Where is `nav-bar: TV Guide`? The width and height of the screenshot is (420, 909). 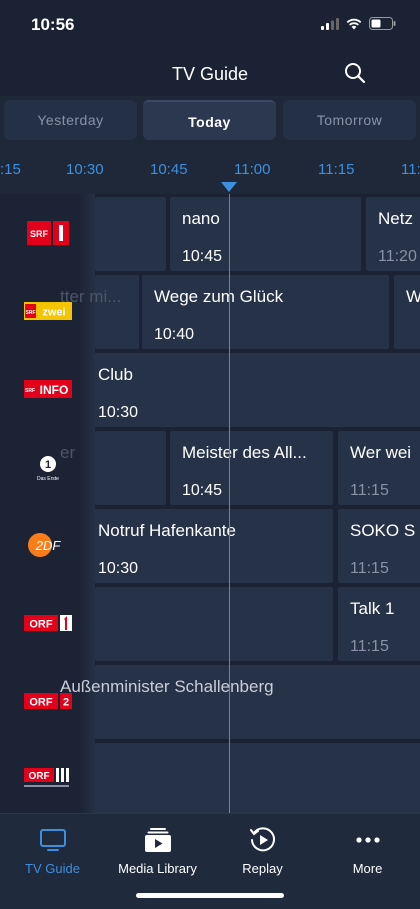 nav-bar: TV Guide is located at coordinates (210, 73).